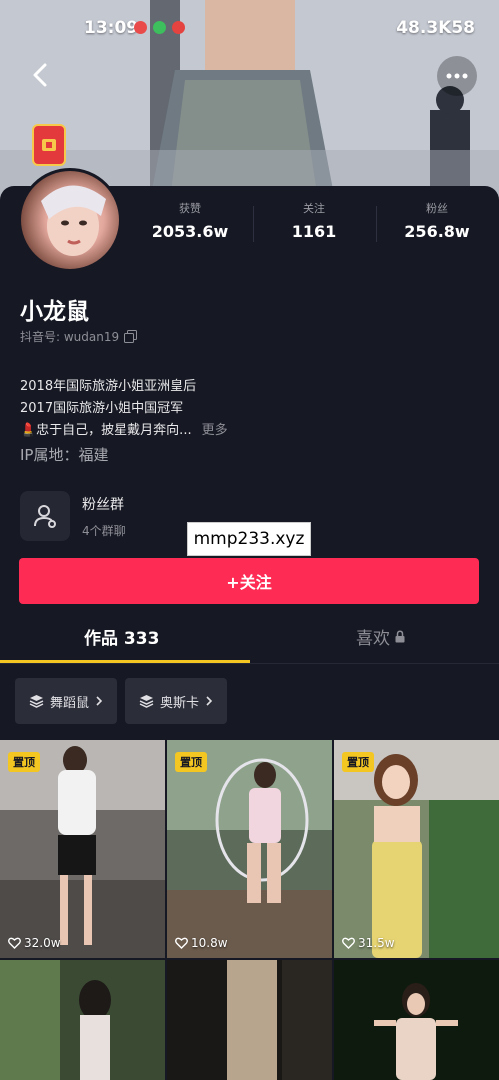  I want to click on back-button, so click(41, 75).